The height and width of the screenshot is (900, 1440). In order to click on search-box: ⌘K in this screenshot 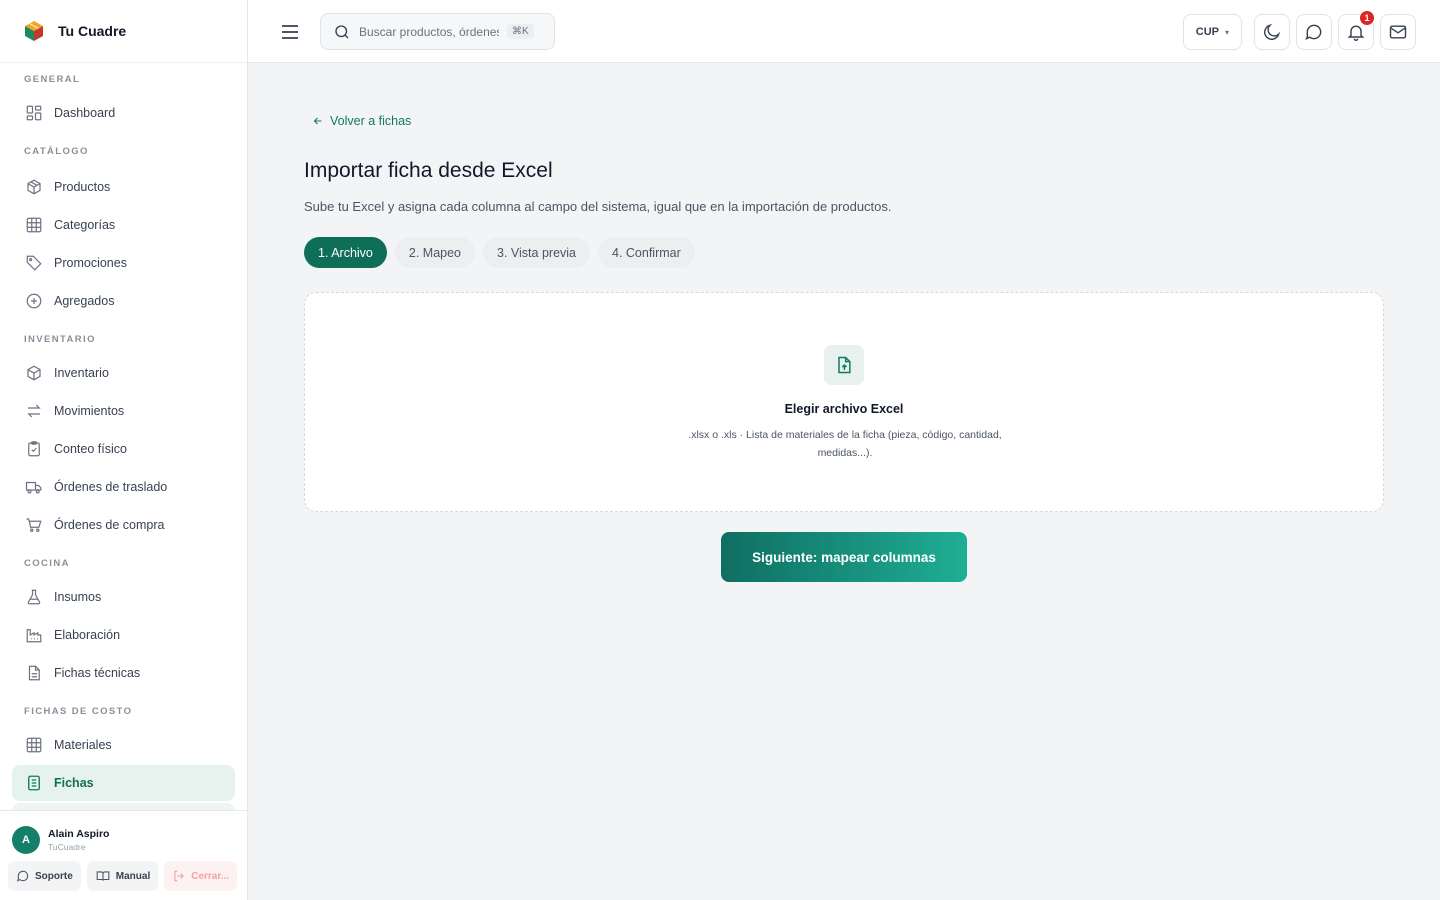, I will do `click(437, 31)`.